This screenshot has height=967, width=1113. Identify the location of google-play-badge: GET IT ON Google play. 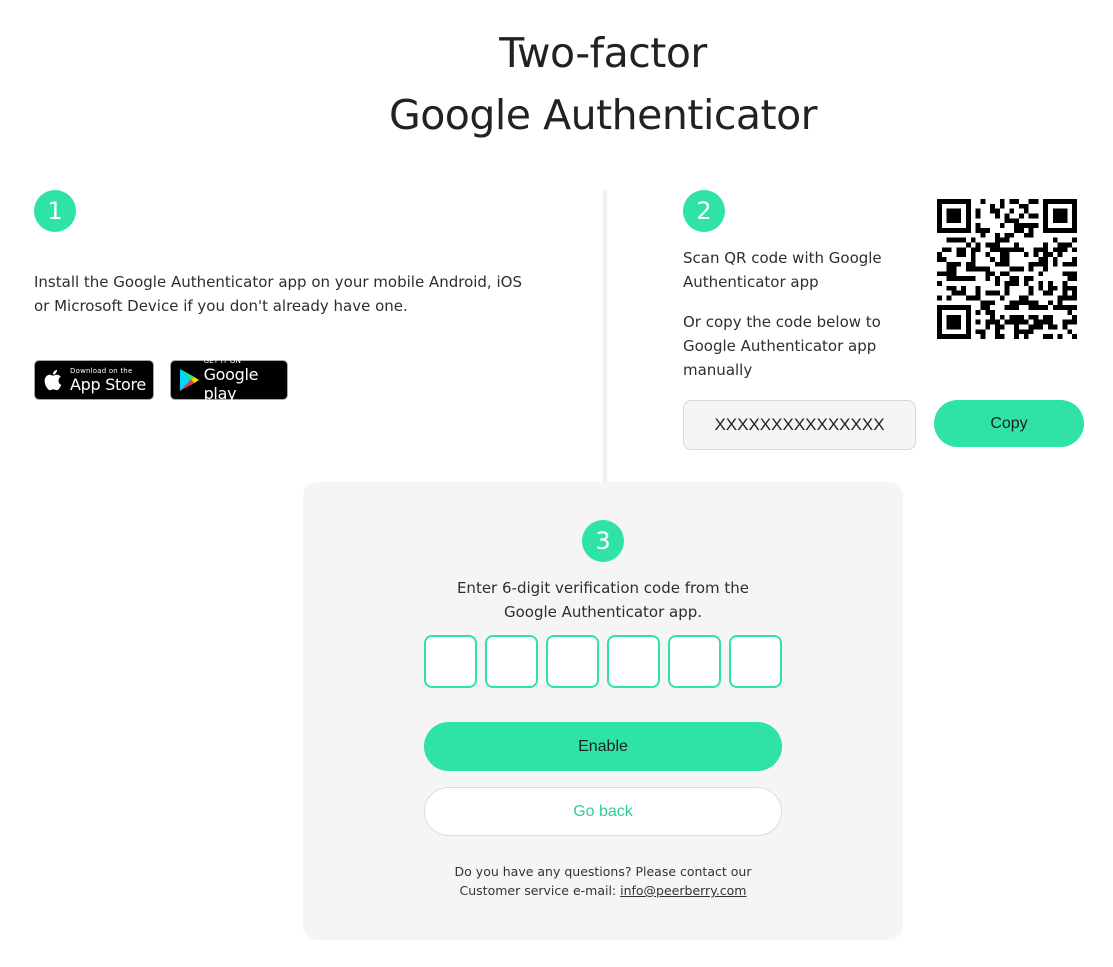
(229, 380).